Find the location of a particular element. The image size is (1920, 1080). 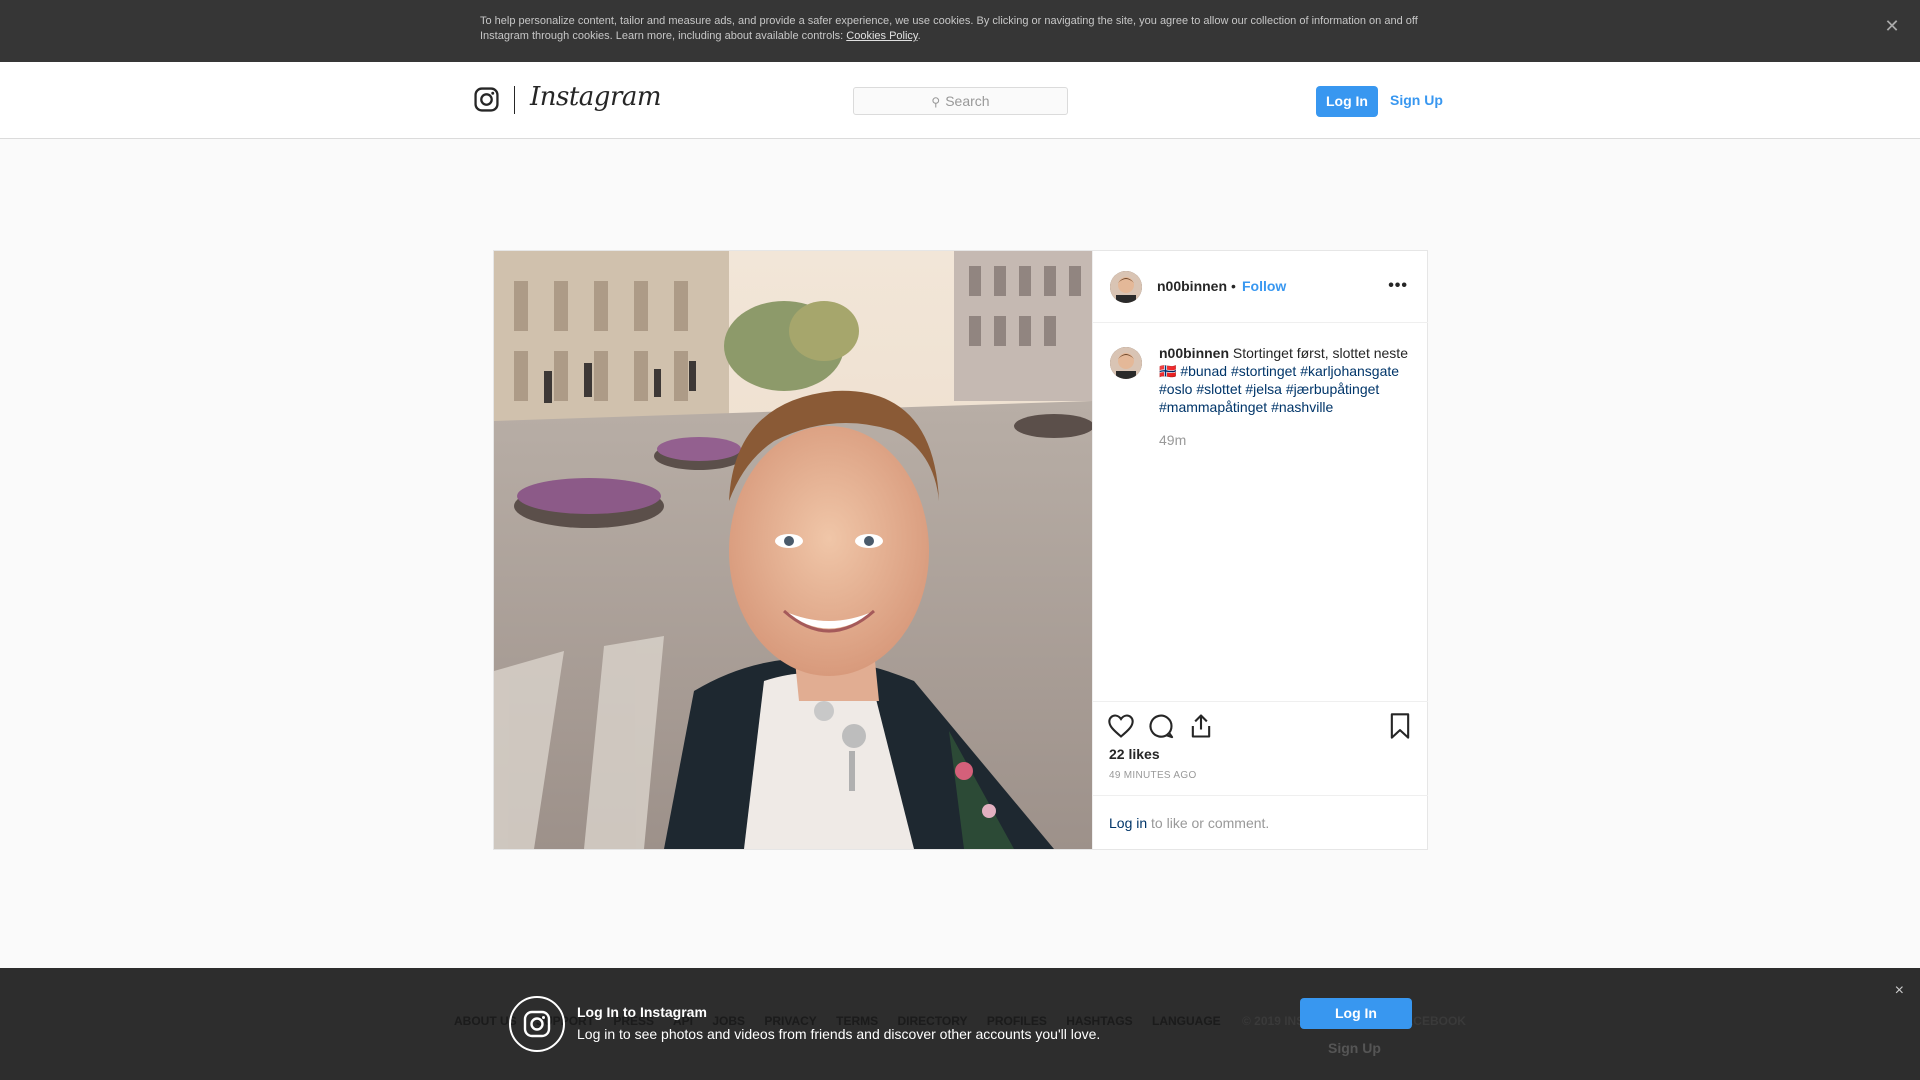

comment-icon is located at coordinates (1161, 726).